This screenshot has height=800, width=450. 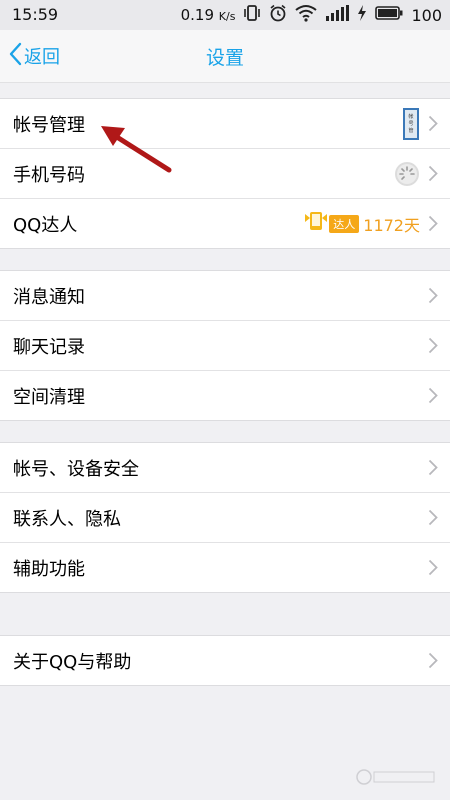 I want to click on status-time: 15:59, so click(x=35, y=14).